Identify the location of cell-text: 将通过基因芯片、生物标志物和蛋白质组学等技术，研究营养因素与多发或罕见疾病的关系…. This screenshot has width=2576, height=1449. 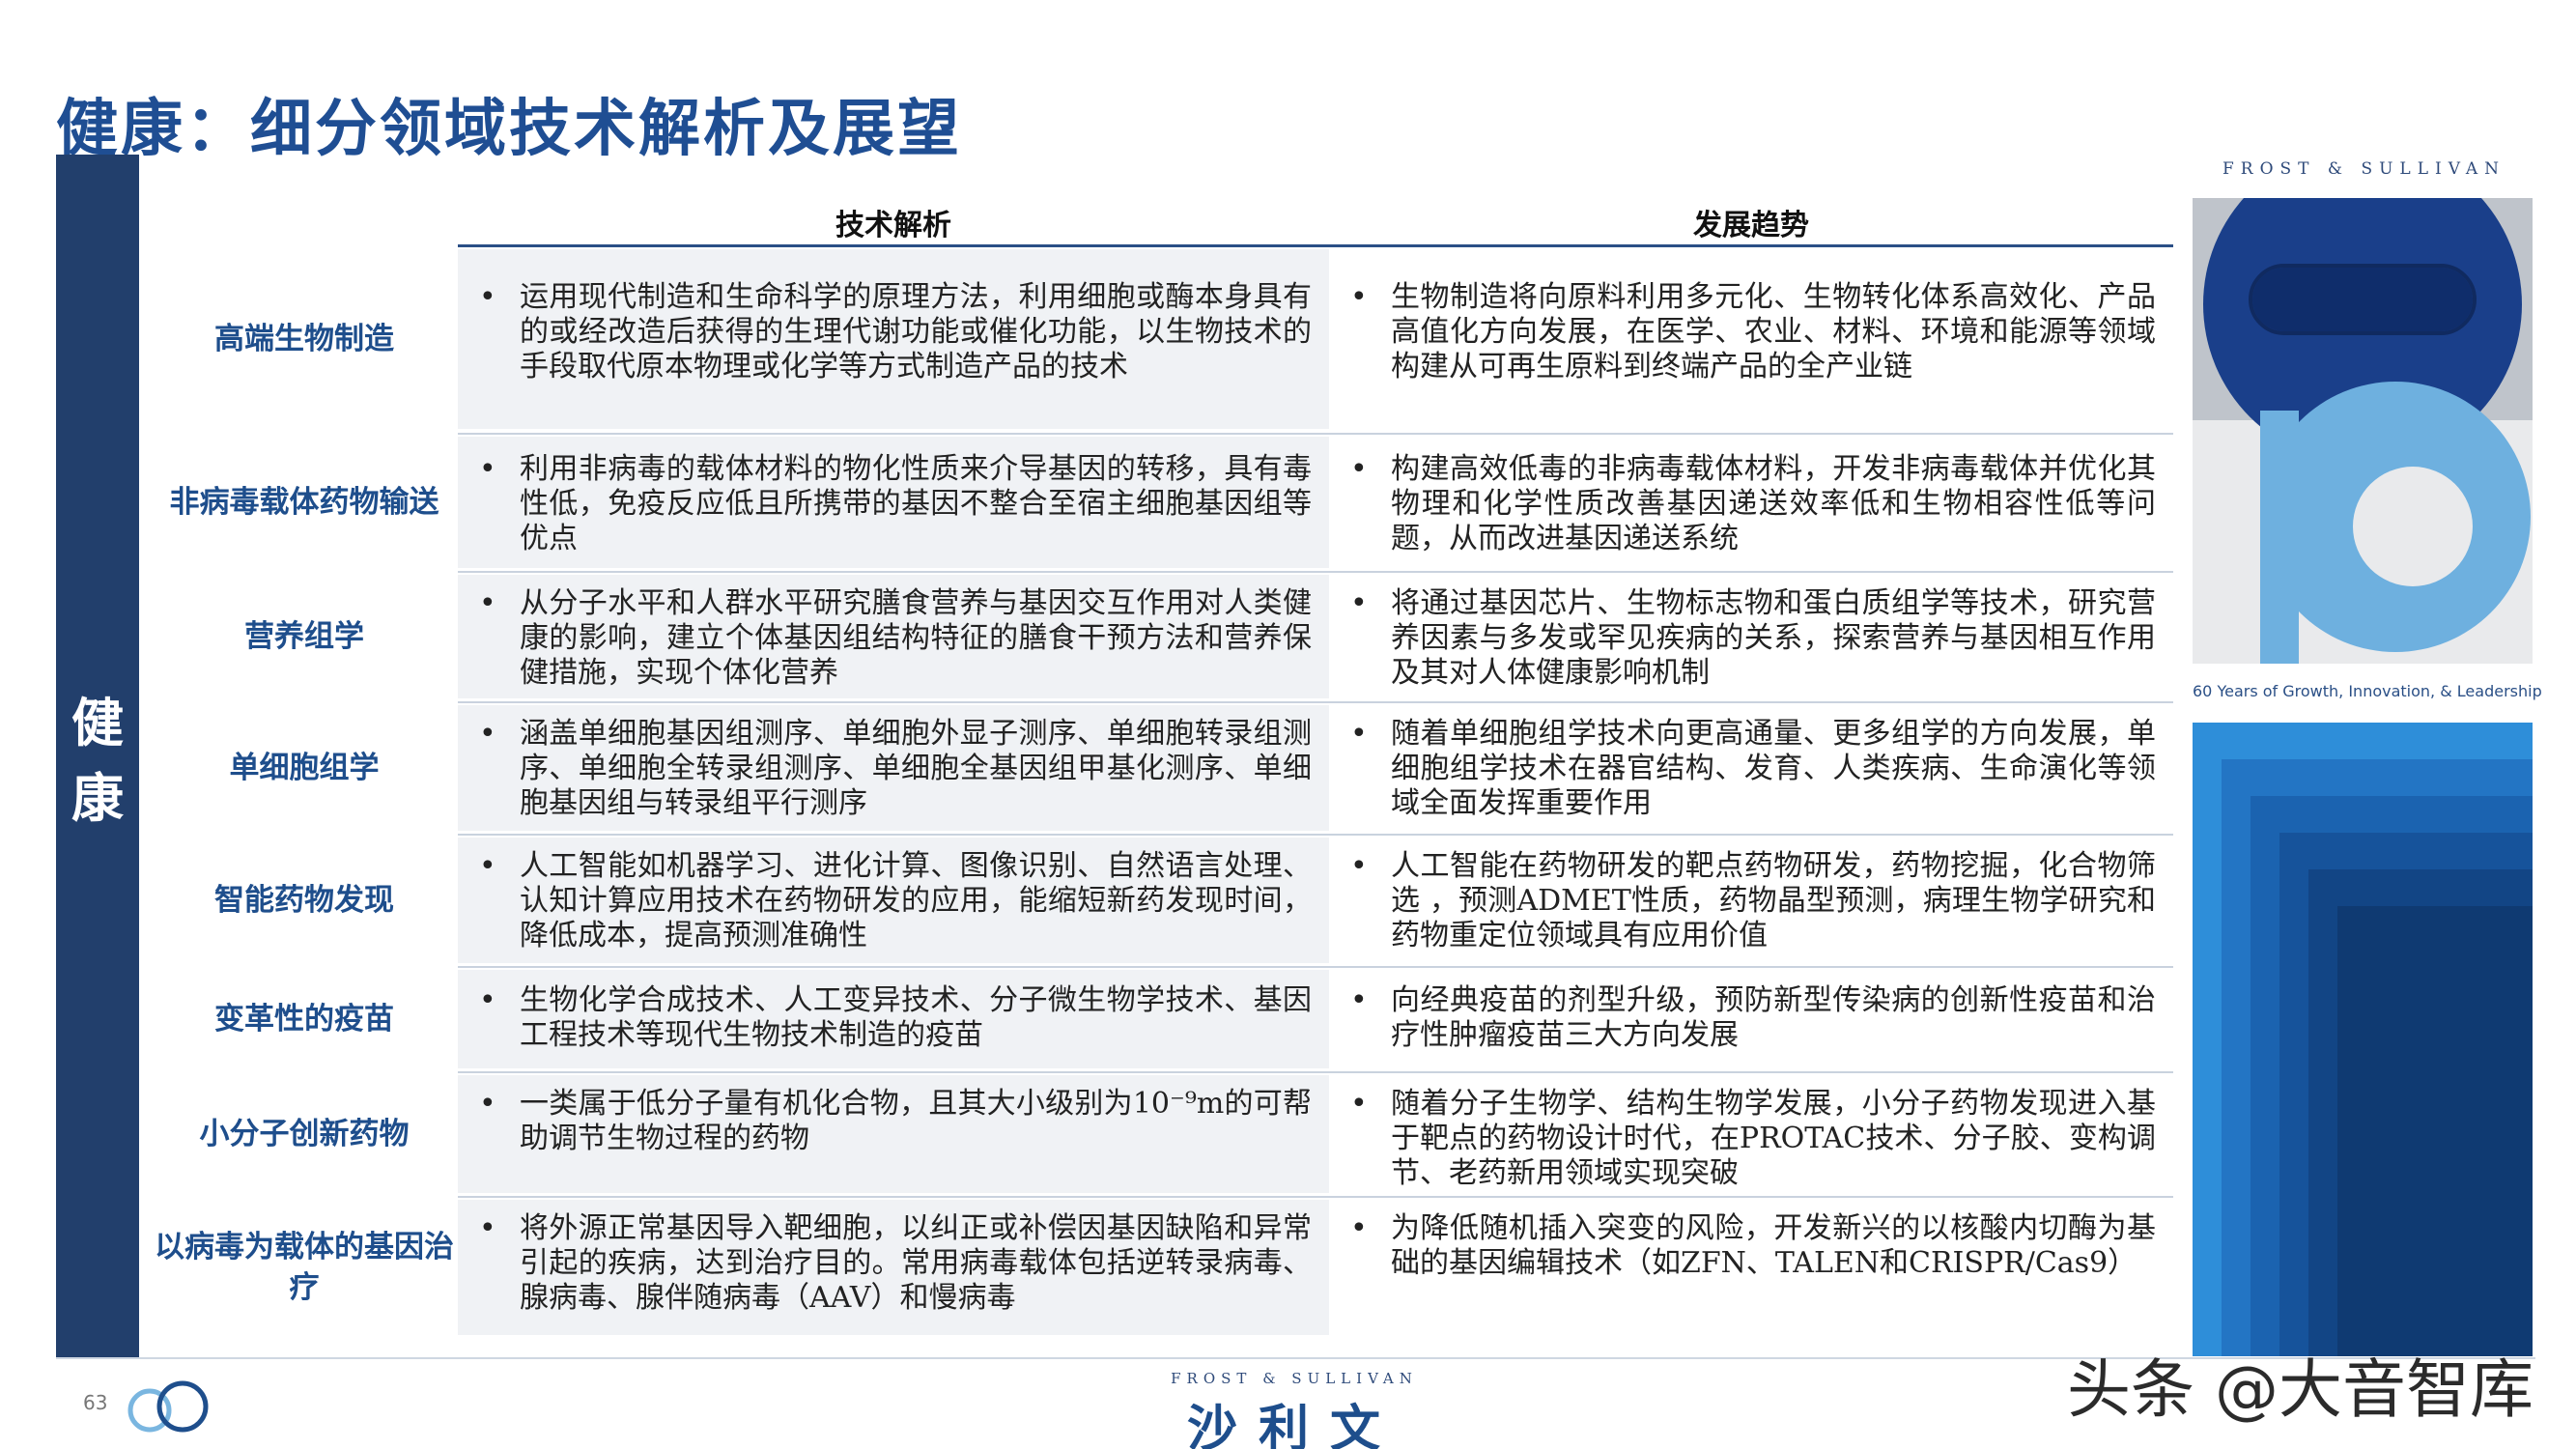
(1773, 638).